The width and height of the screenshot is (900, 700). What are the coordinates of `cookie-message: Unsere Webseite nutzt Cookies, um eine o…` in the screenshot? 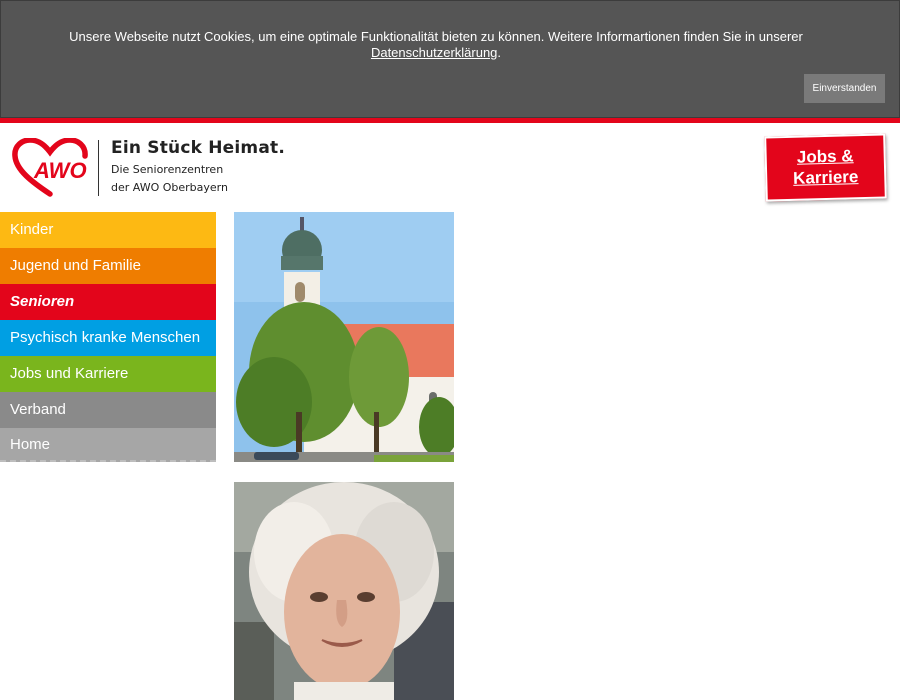 It's located at (436, 45).